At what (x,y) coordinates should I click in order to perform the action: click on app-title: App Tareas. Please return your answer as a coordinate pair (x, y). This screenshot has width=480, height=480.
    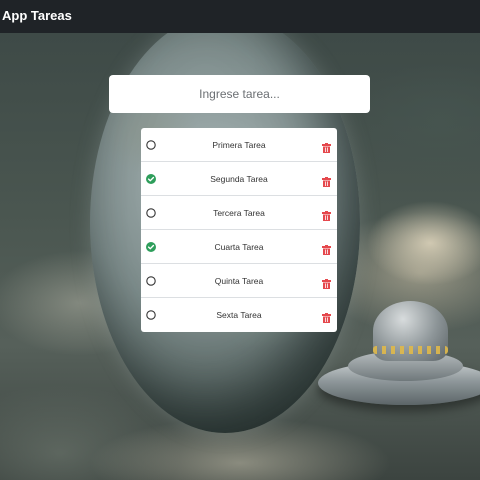
    Looking at the image, I should click on (37, 15).